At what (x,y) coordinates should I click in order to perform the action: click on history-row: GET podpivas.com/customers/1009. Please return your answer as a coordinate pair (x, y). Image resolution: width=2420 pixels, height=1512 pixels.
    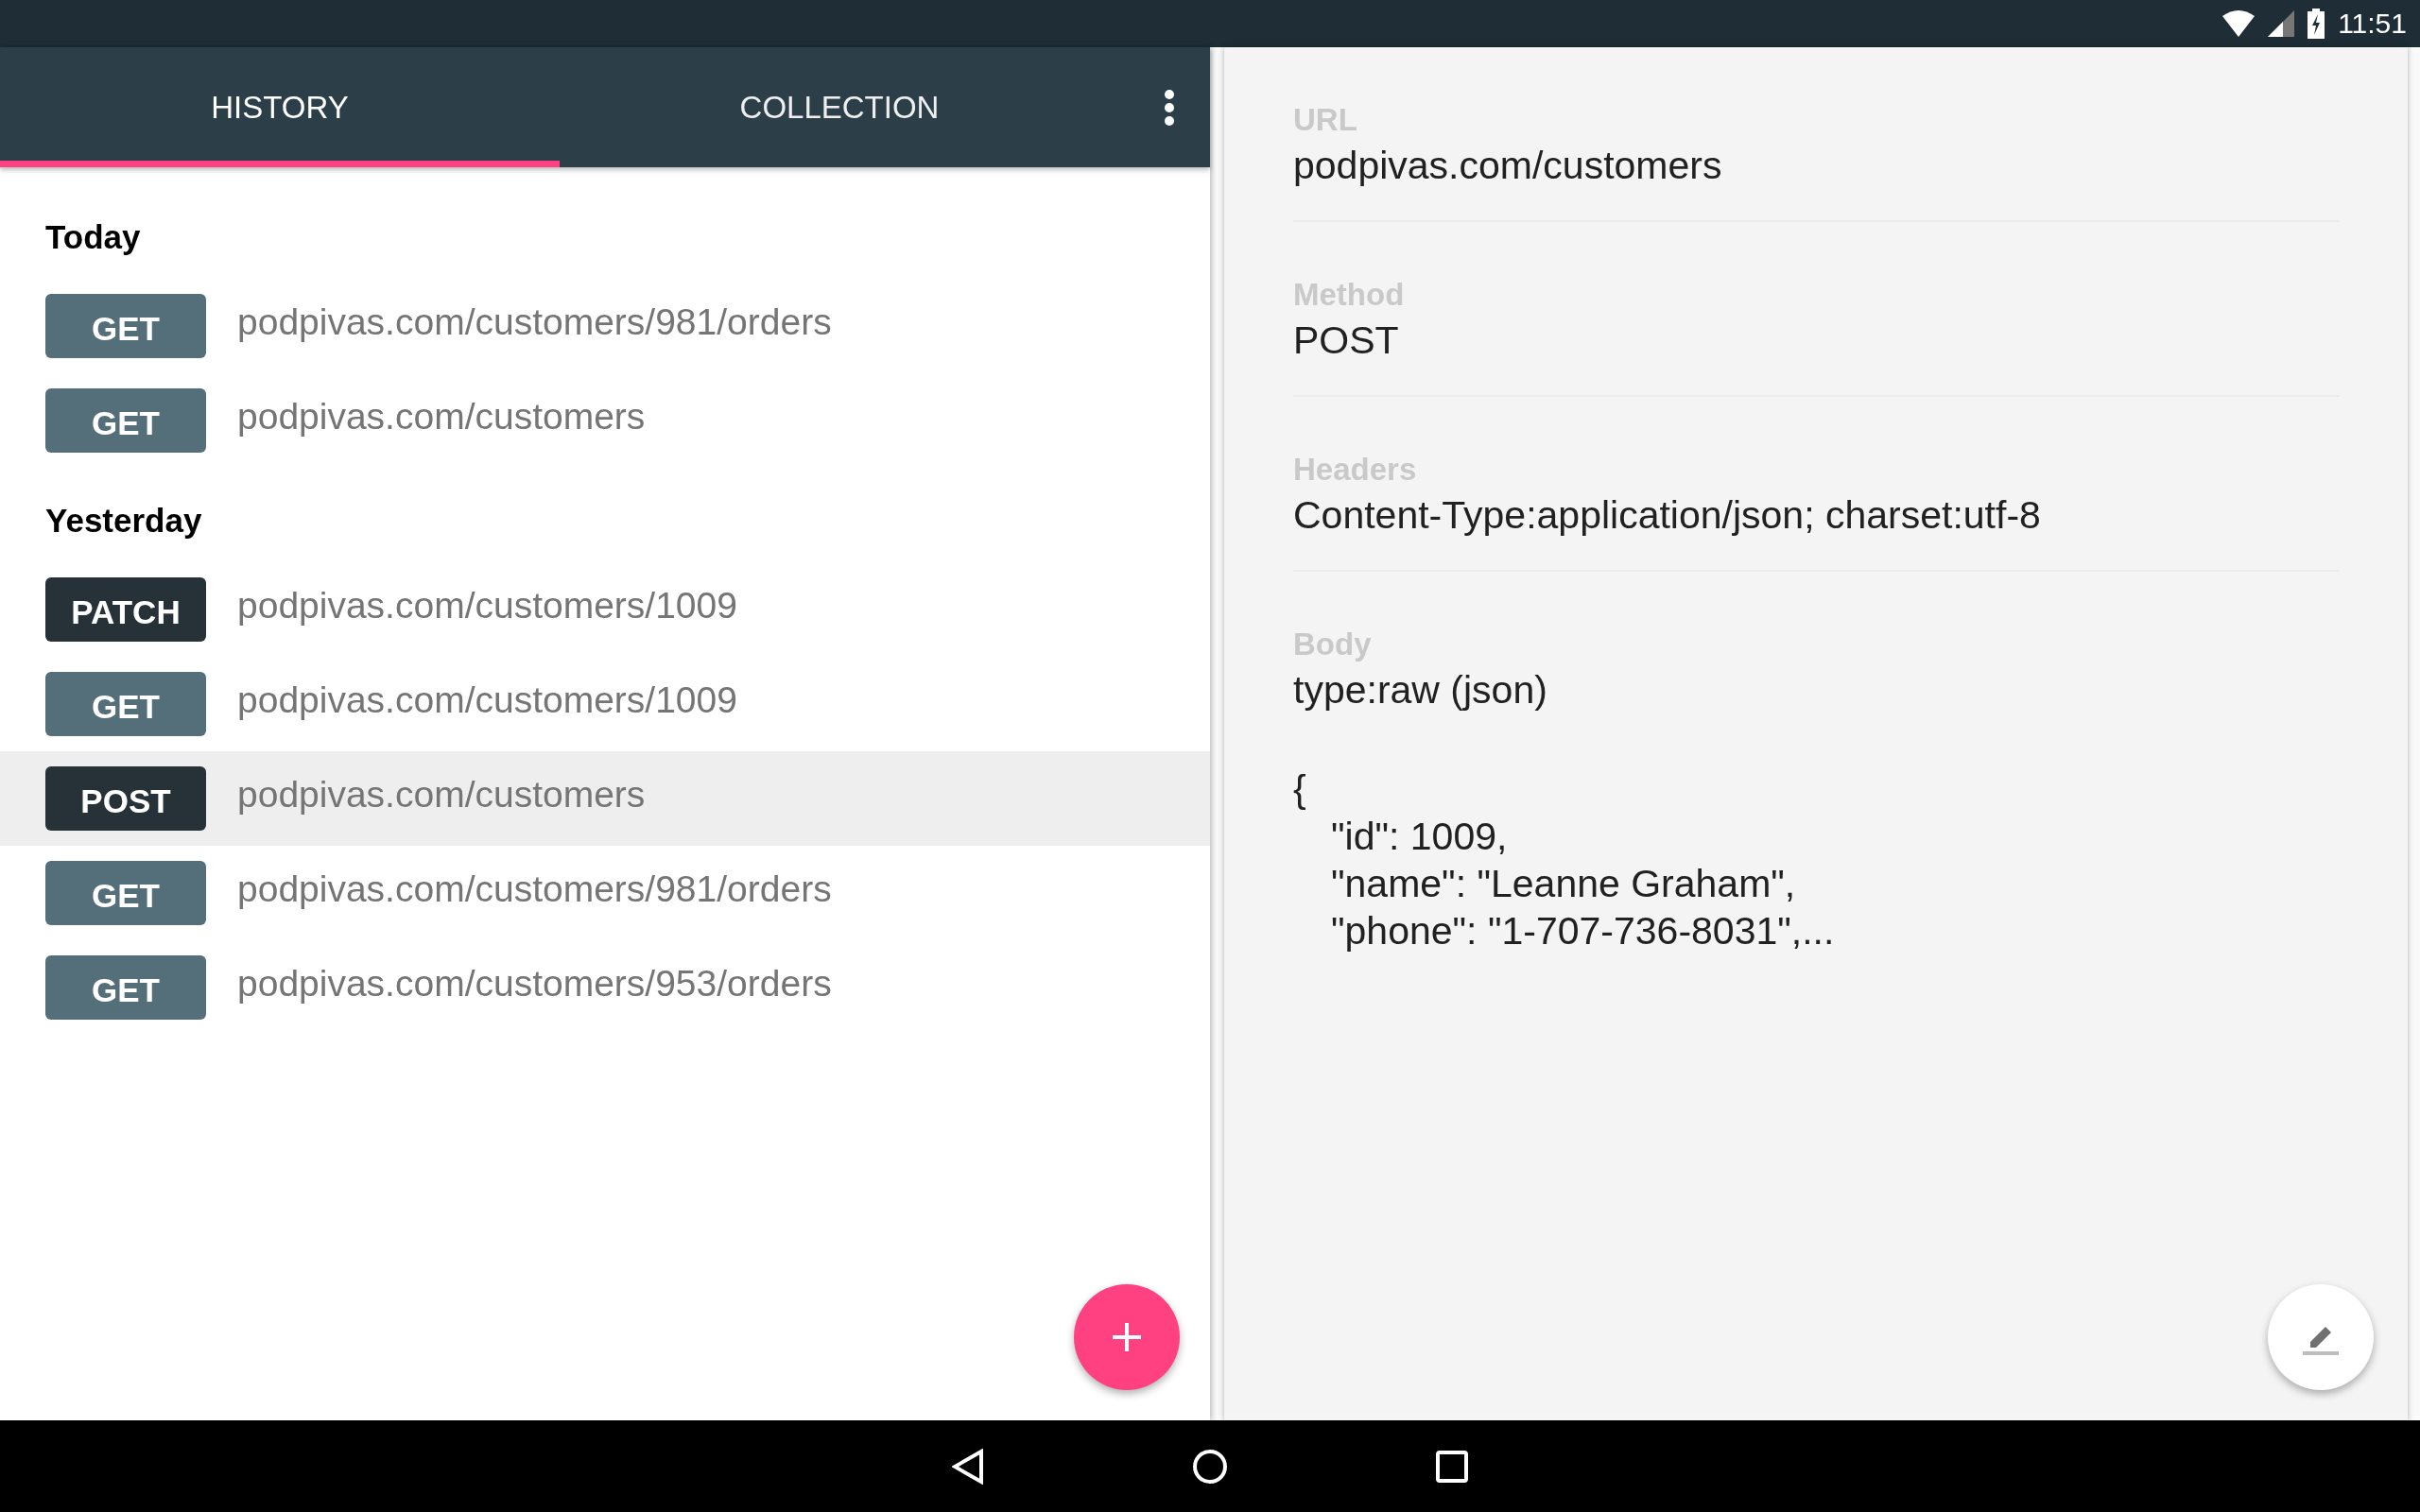
    Looking at the image, I should click on (605, 704).